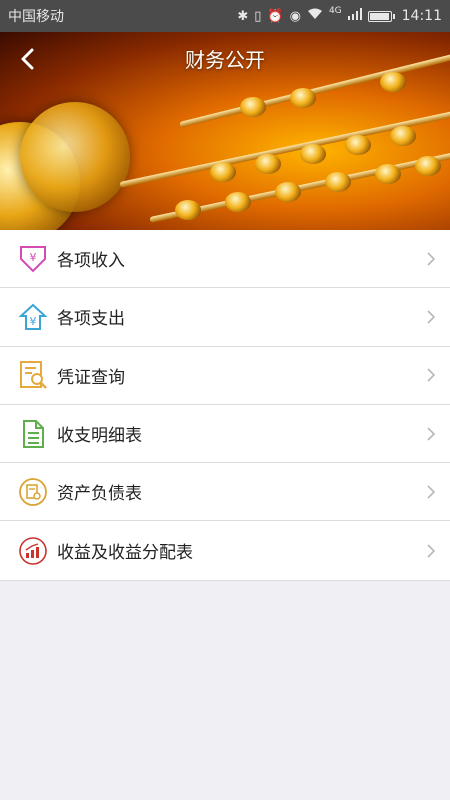 The image size is (450, 800). What do you see at coordinates (33, 551) in the screenshot?
I see `profit-chart-icon` at bounding box center [33, 551].